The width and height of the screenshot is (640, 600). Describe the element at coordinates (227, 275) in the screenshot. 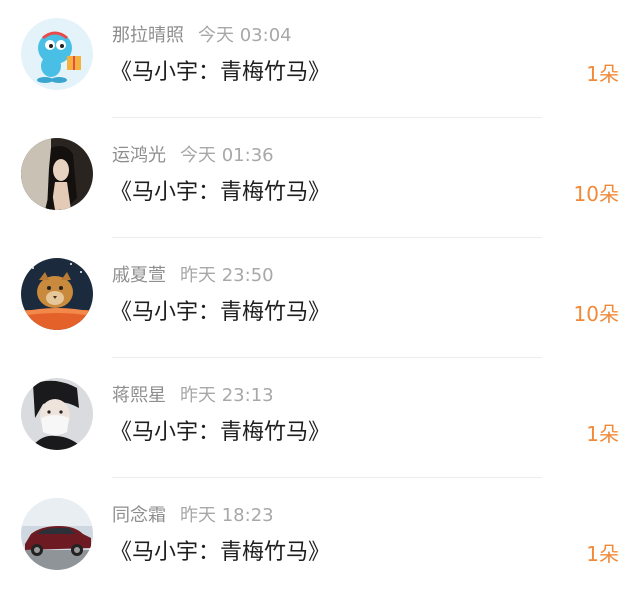

I see `timestamp: 昨天 23:50` at that location.